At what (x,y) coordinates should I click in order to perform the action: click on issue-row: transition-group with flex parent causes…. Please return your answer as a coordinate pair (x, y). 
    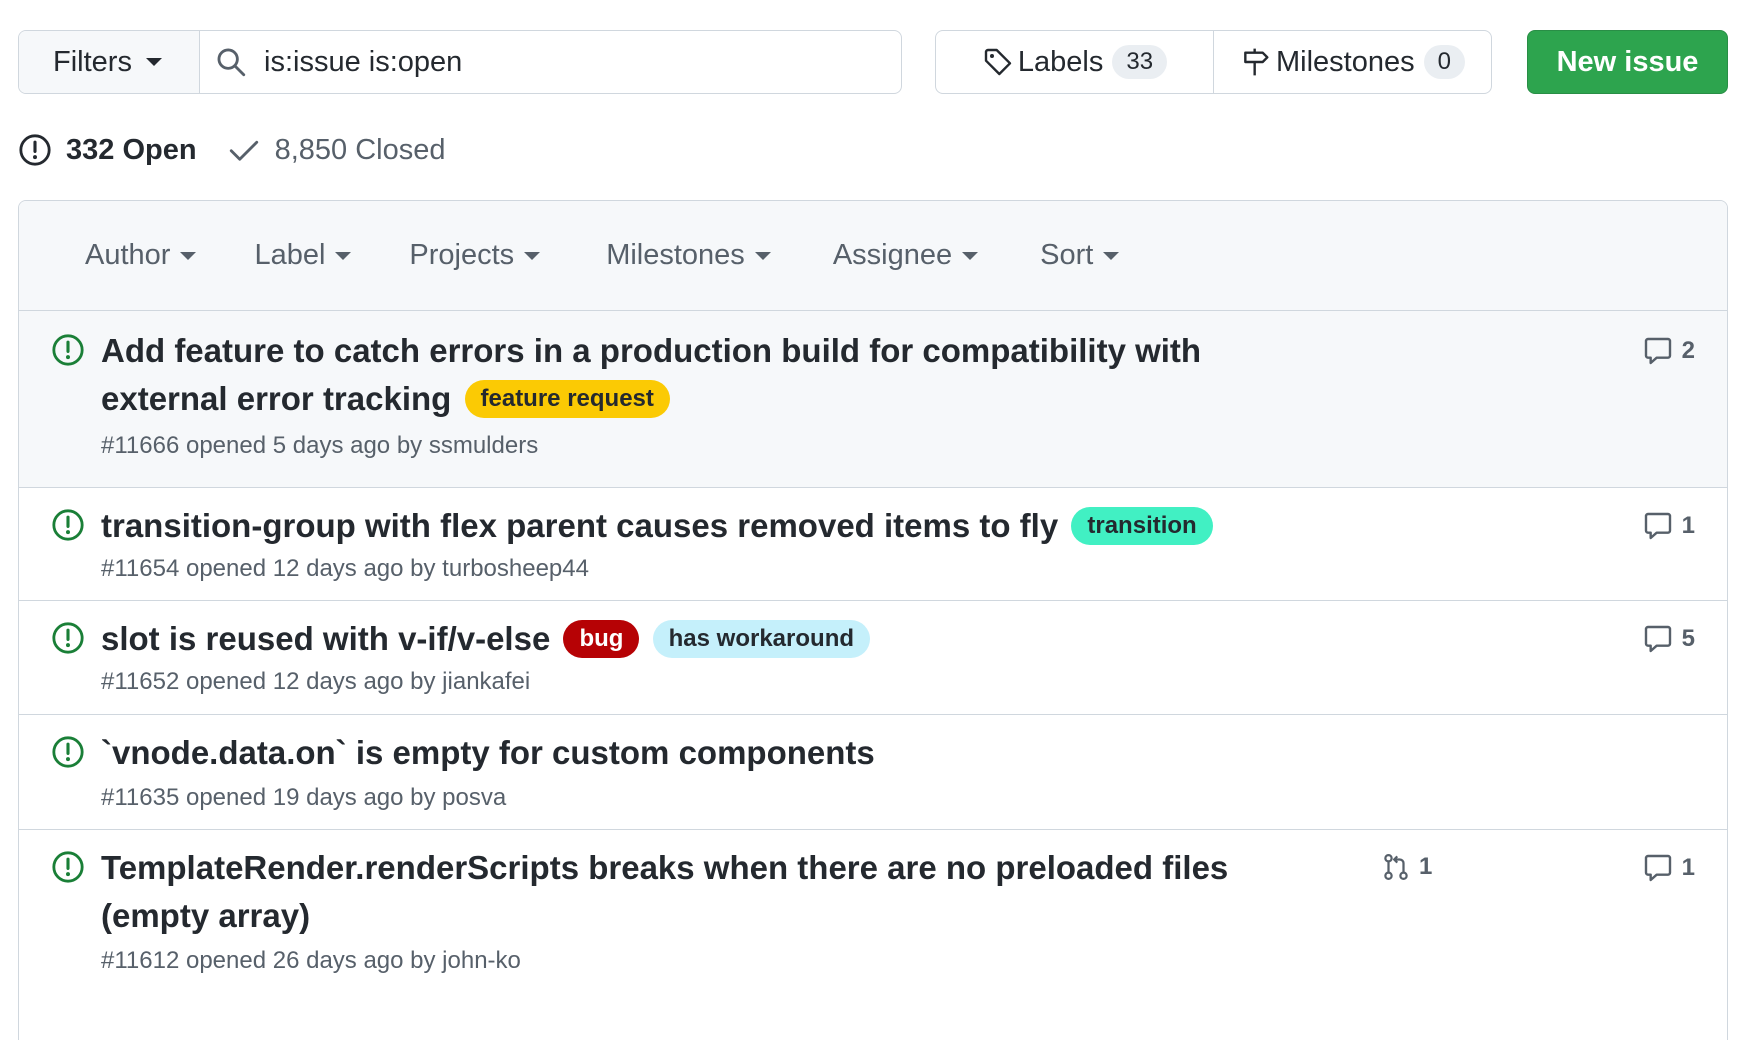
    Looking at the image, I should click on (873, 544).